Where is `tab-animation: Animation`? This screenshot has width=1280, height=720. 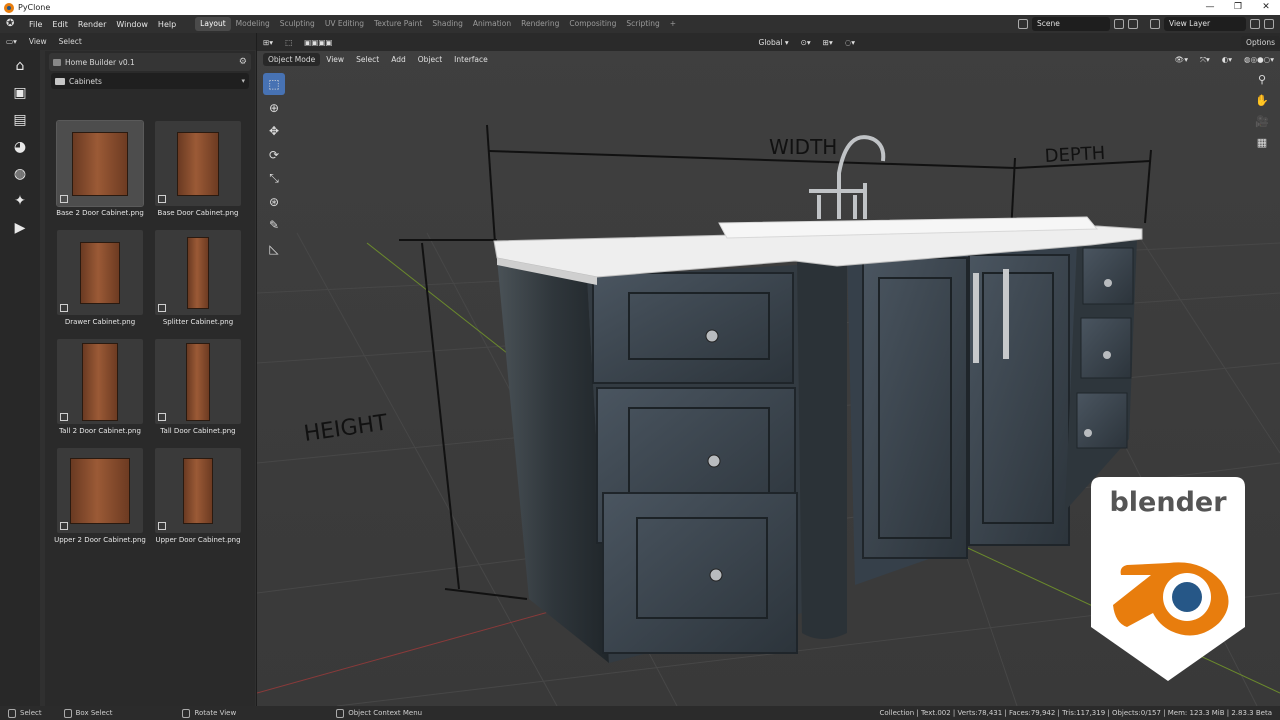 tab-animation: Animation is located at coordinates (492, 24).